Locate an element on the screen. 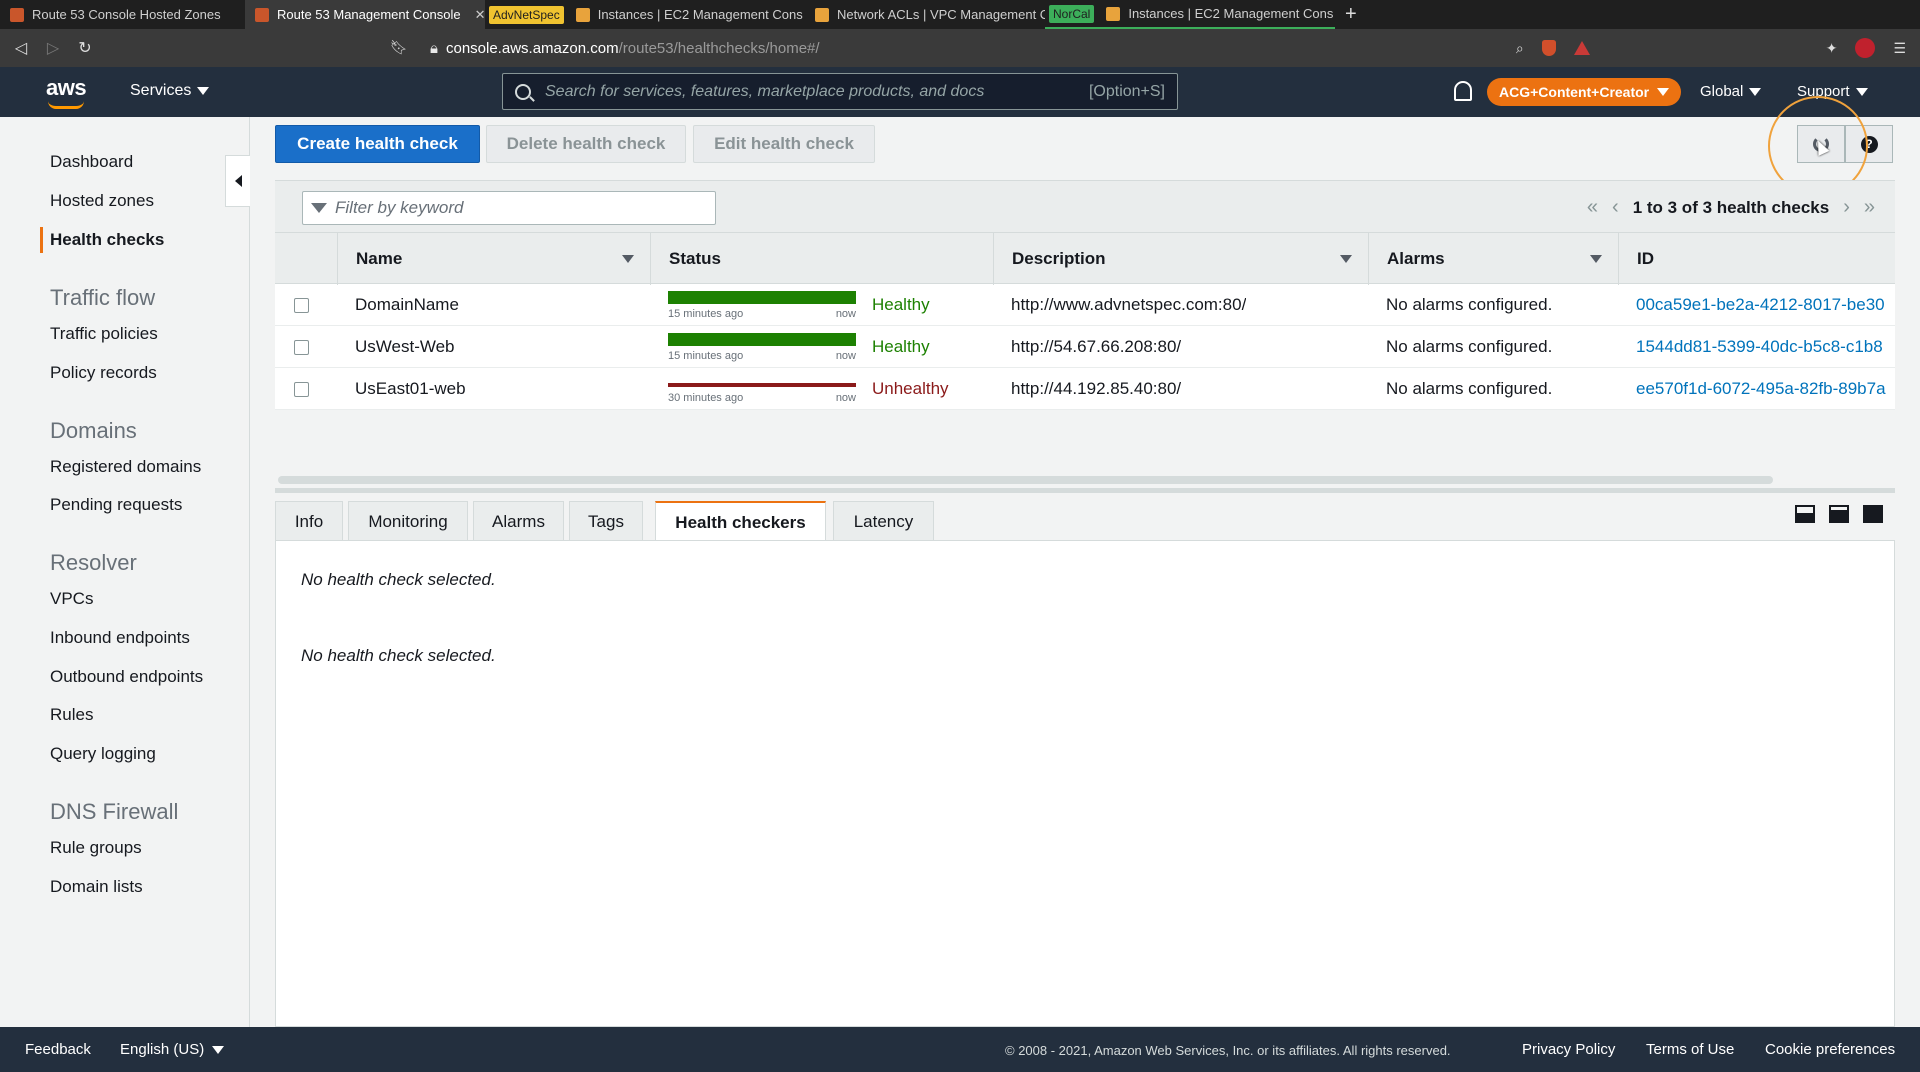  sidebar-item-traffic-policies: Traffic policies is located at coordinates (104, 334).